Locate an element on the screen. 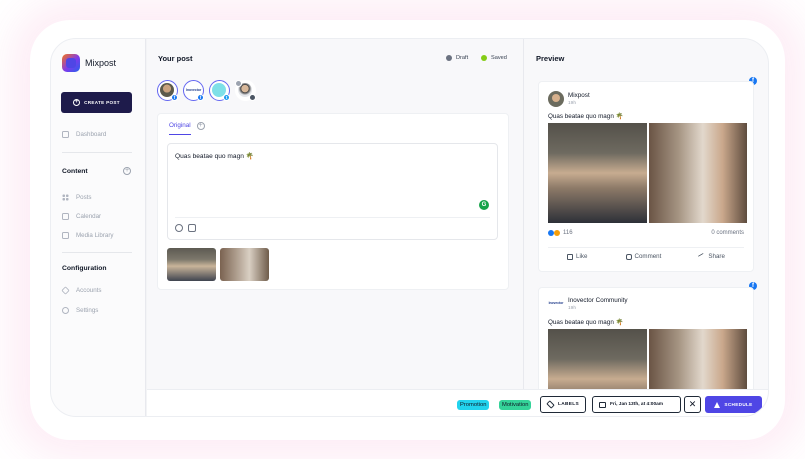  sidebar-item-dashboard: Dashboard is located at coordinates (84, 134).